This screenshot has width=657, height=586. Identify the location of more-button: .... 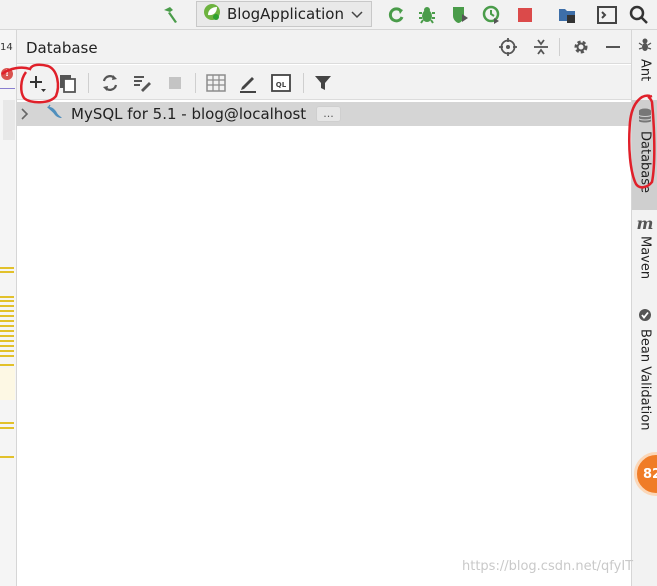
(328, 114).